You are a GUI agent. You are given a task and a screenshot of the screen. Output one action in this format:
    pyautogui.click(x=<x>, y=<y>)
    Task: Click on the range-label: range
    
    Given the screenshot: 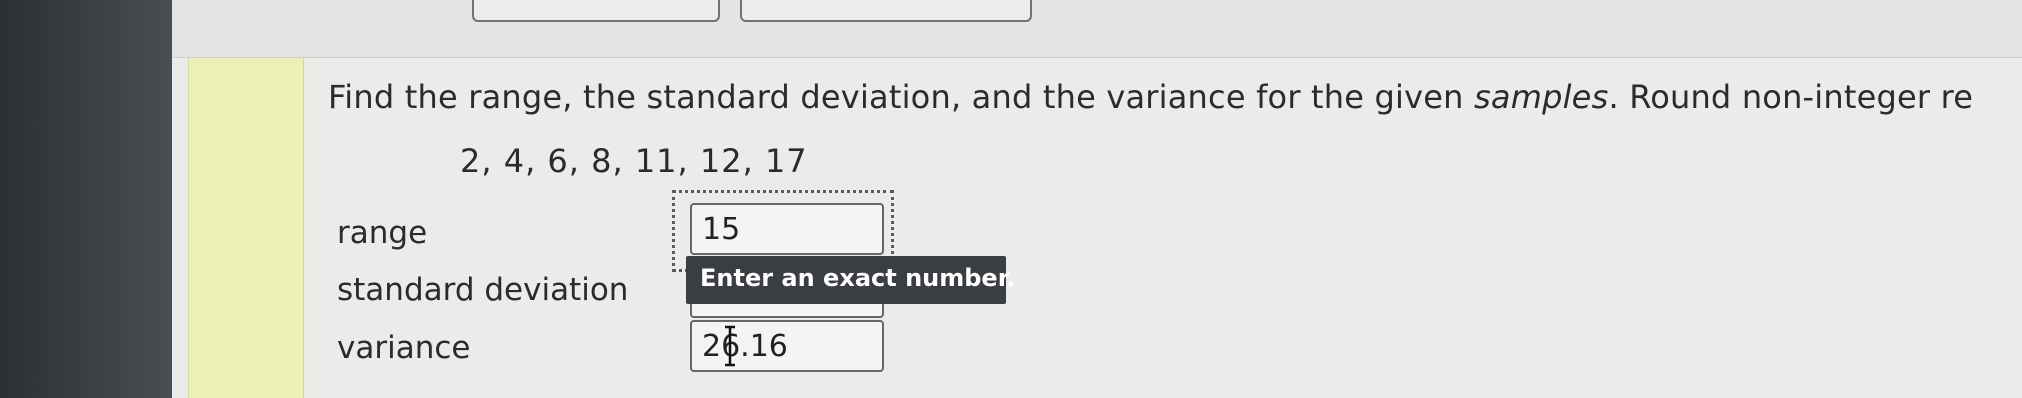 What is the action you would take?
    pyautogui.click(x=382, y=233)
    